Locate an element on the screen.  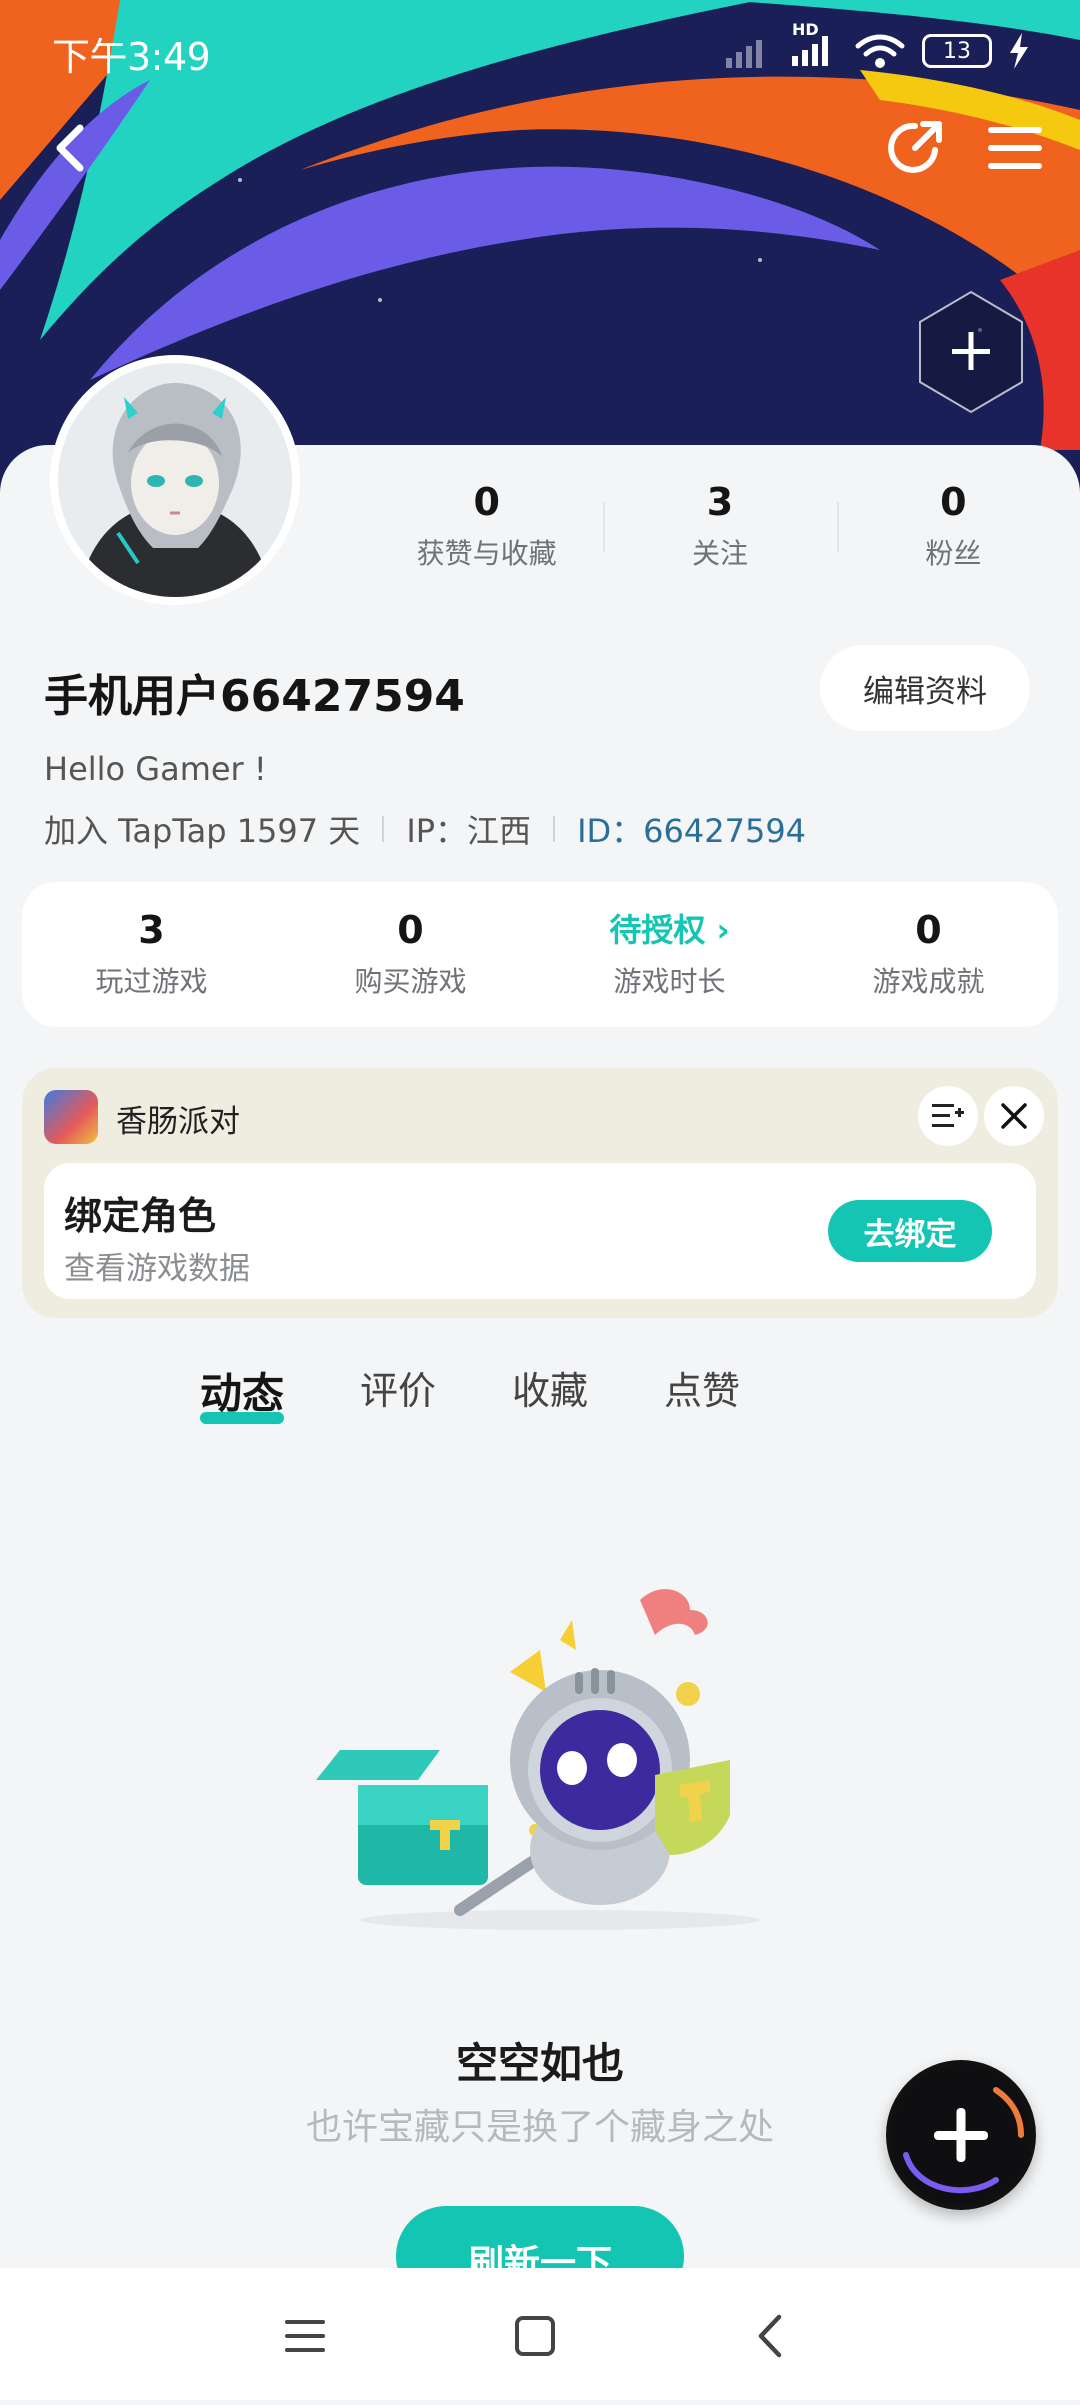
game-stats-card: 3 玩过游戏 0 购买游戏 待授权 › 游戏时长 0 游戏成就 is located at coordinates (540, 954).